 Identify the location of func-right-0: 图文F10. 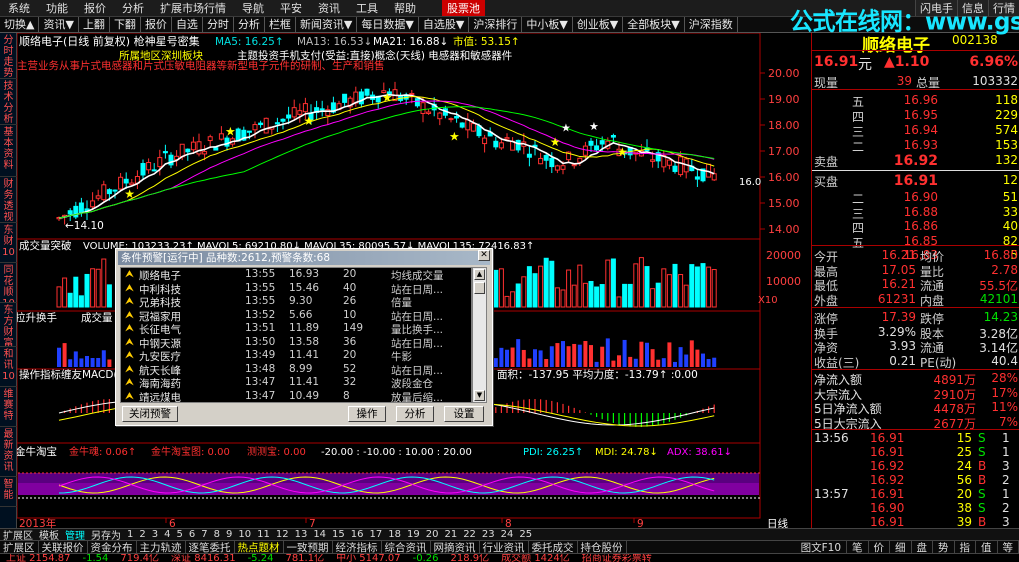
(821, 547).